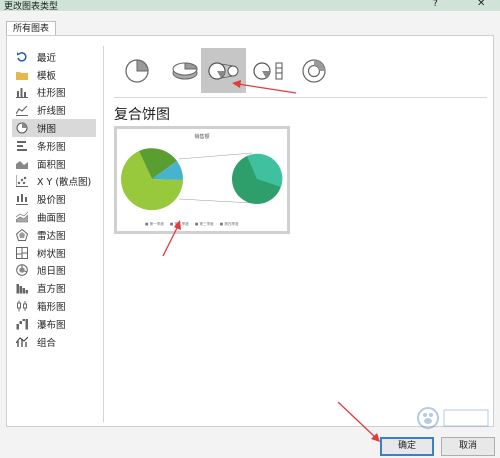 This screenshot has height=458, width=500. I want to click on sidebar-item-label: 条形图, so click(51, 147).